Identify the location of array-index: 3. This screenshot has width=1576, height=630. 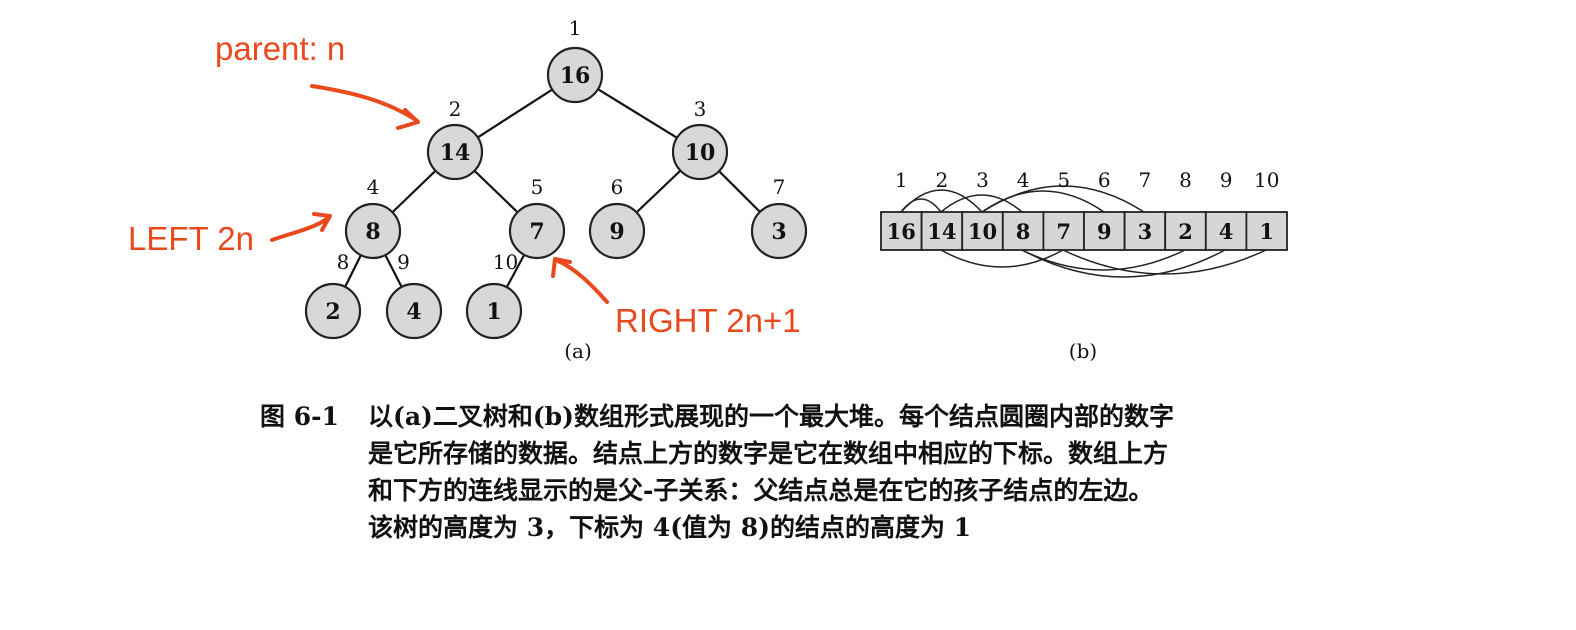
(982, 180).